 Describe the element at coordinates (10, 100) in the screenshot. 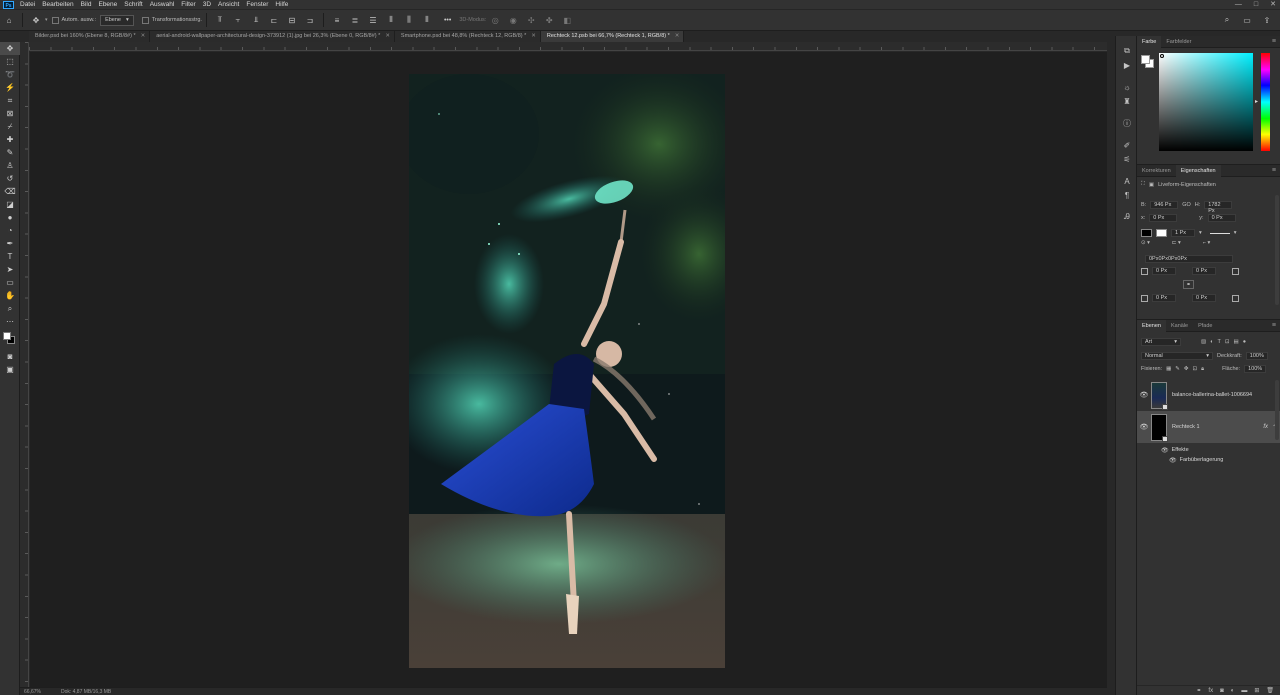

I see `crop-tool-icon: ⌗` at that location.